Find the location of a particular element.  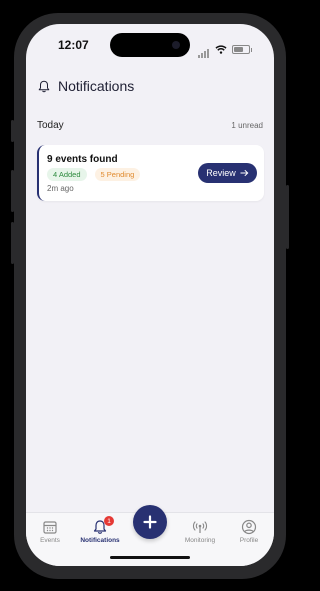

section-title: Today is located at coordinates (50, 125).